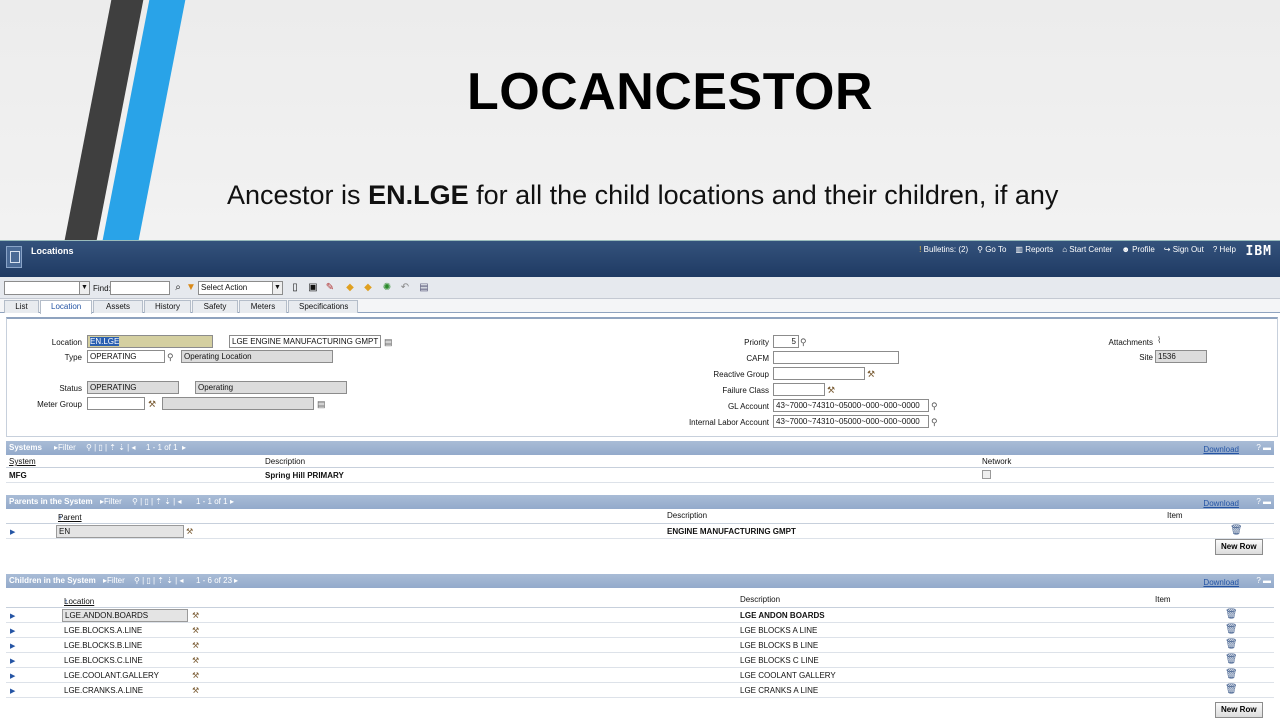  What do you see at coordinates (1137, 249) in the screenshot?
I see `profile-link: ☻ Profile` at bounding box center [1137, 249].